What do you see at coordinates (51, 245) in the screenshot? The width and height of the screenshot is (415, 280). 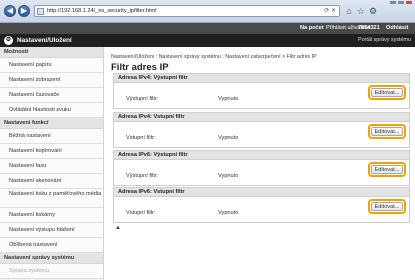 I see `sidebar-item-favorites: Oblíbená nastavení` at bounding box center [51, 245].